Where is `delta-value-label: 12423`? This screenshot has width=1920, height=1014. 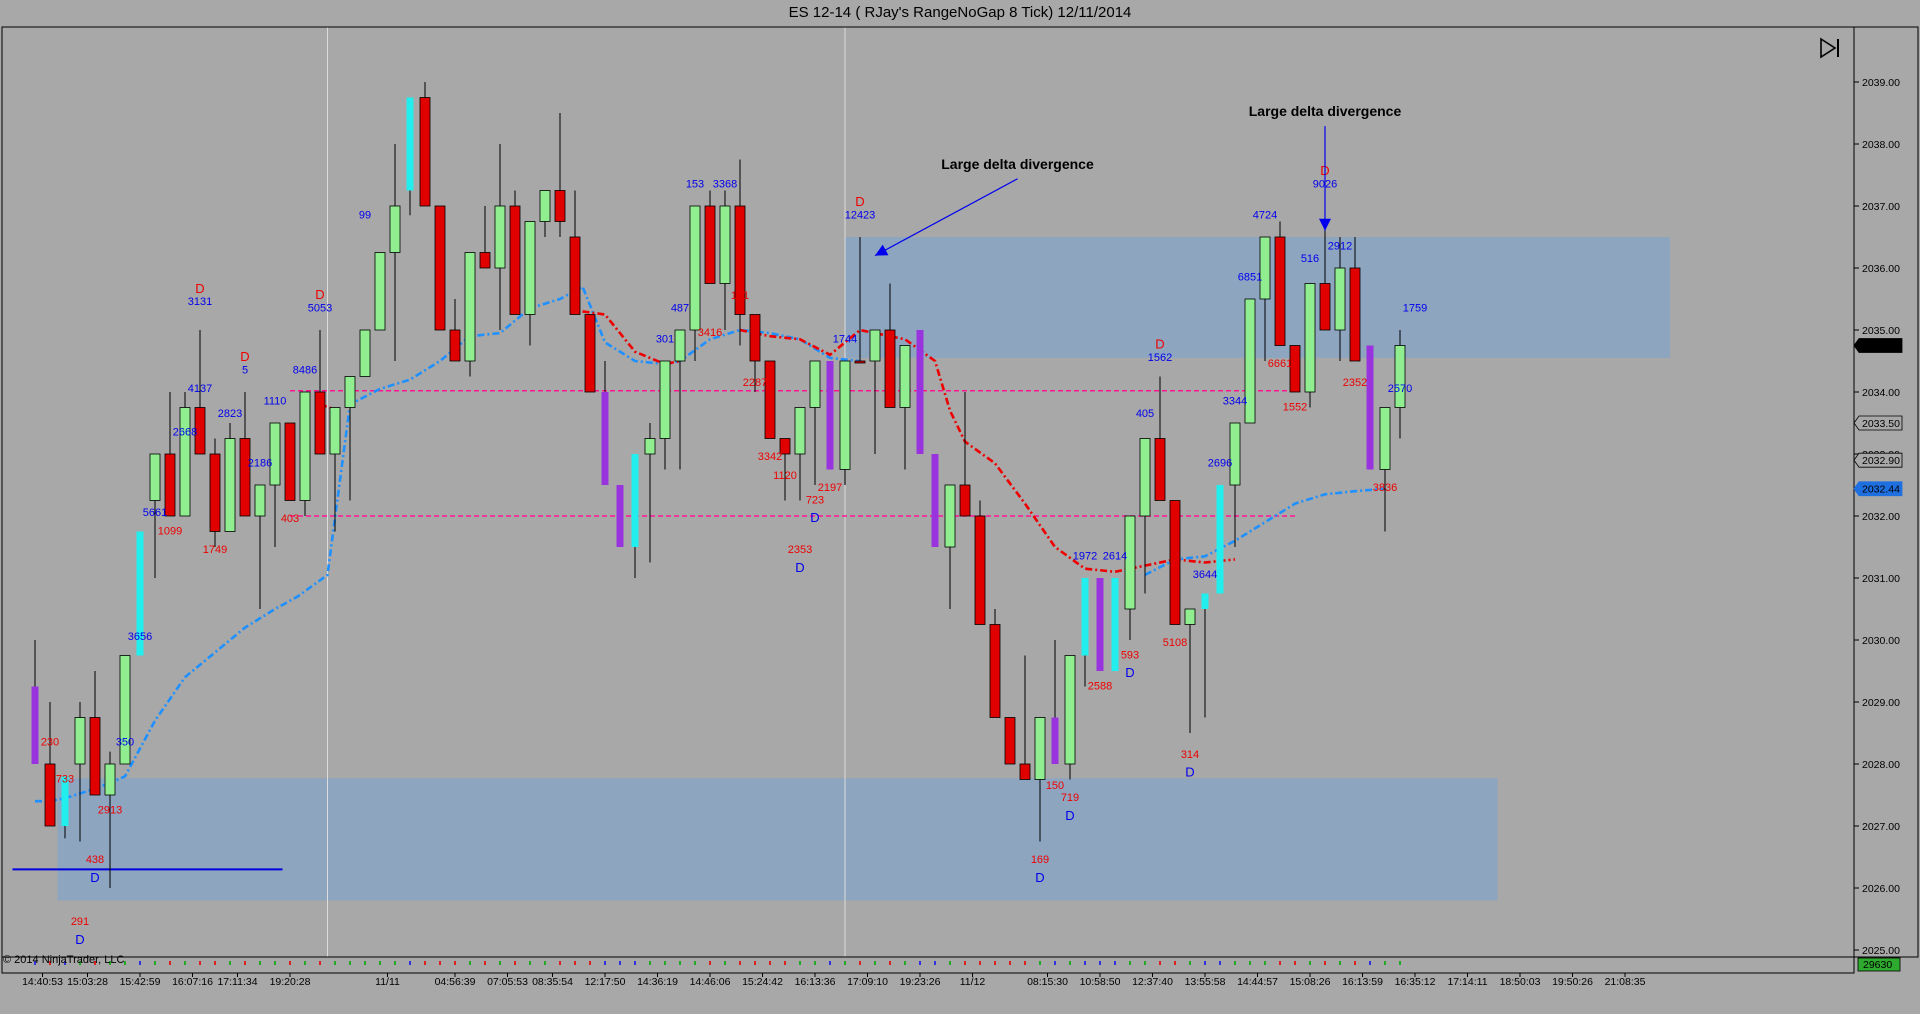 delta-value-label: 12423 is located at coordinates (860, 215).